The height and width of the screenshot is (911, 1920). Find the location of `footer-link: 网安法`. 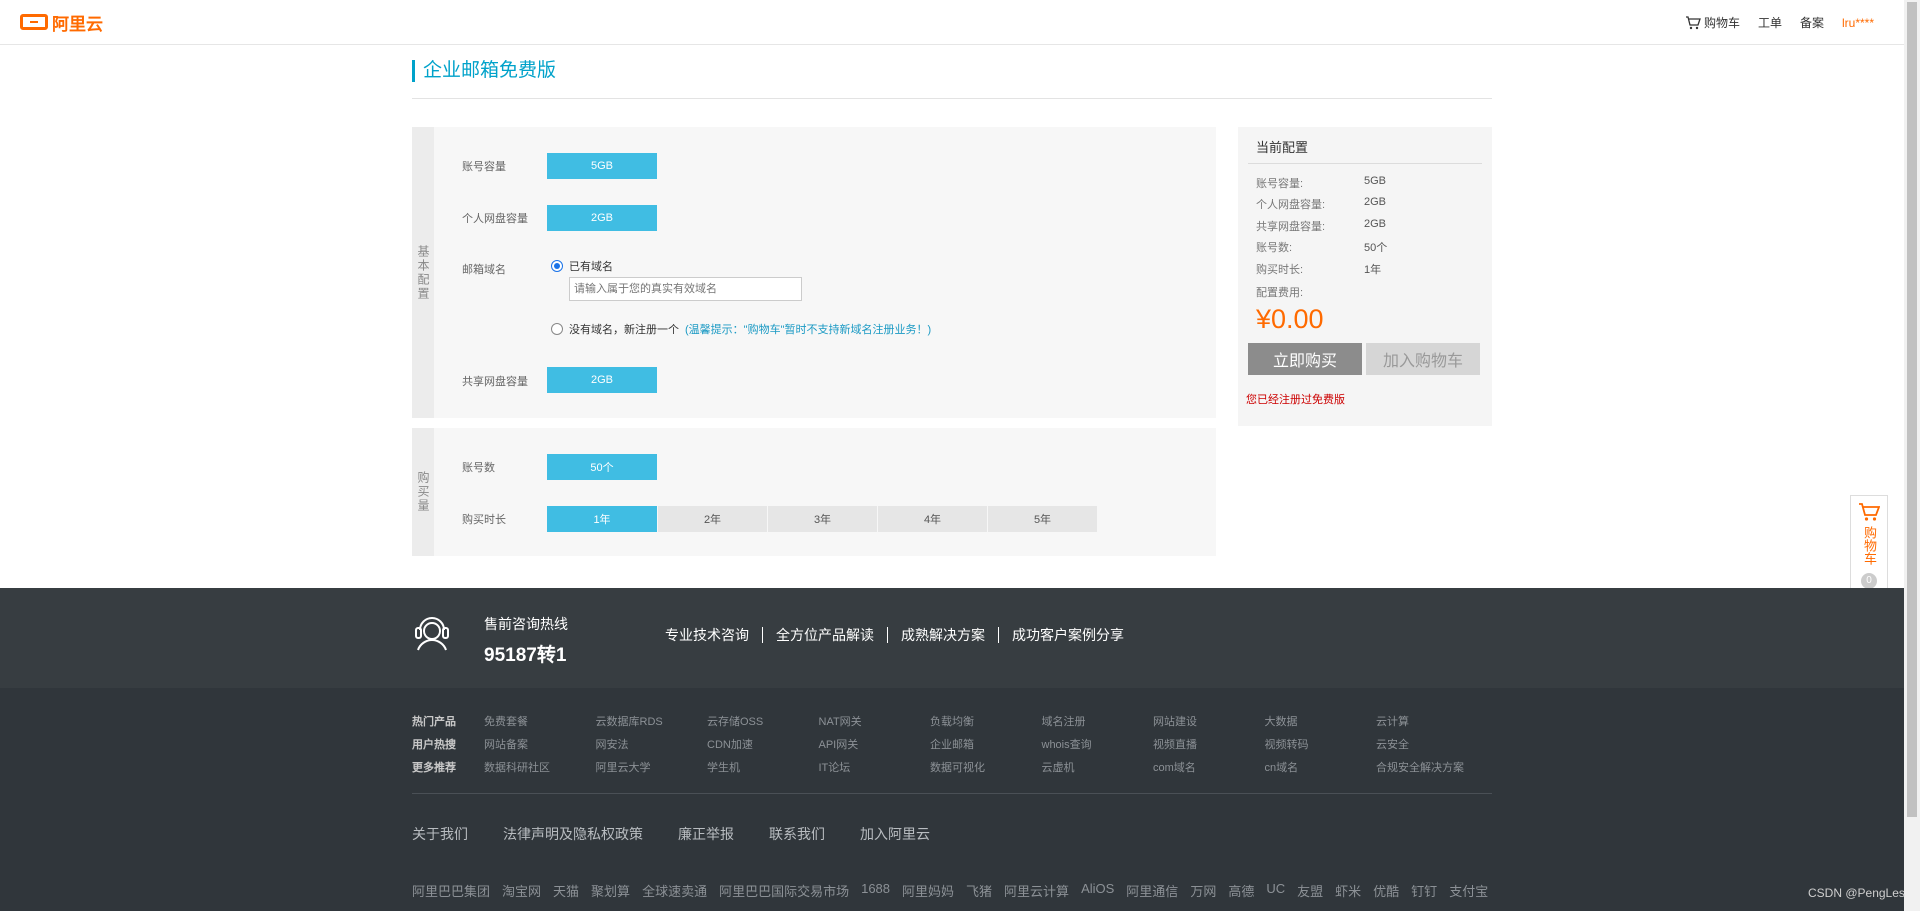

footer-link: 网安法 is located at coordinates (652, 743).